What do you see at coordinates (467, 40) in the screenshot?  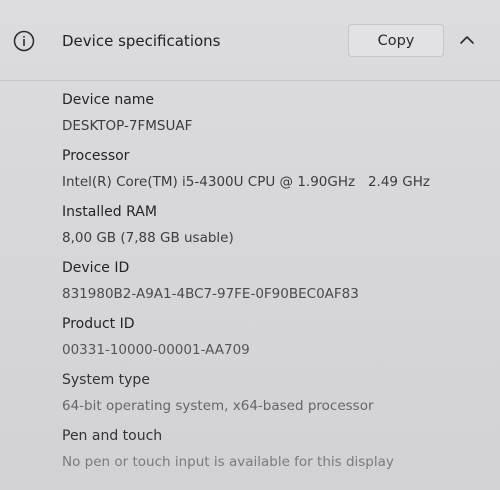 I see `chevron-up-icon` at bounding box center [467, 40].